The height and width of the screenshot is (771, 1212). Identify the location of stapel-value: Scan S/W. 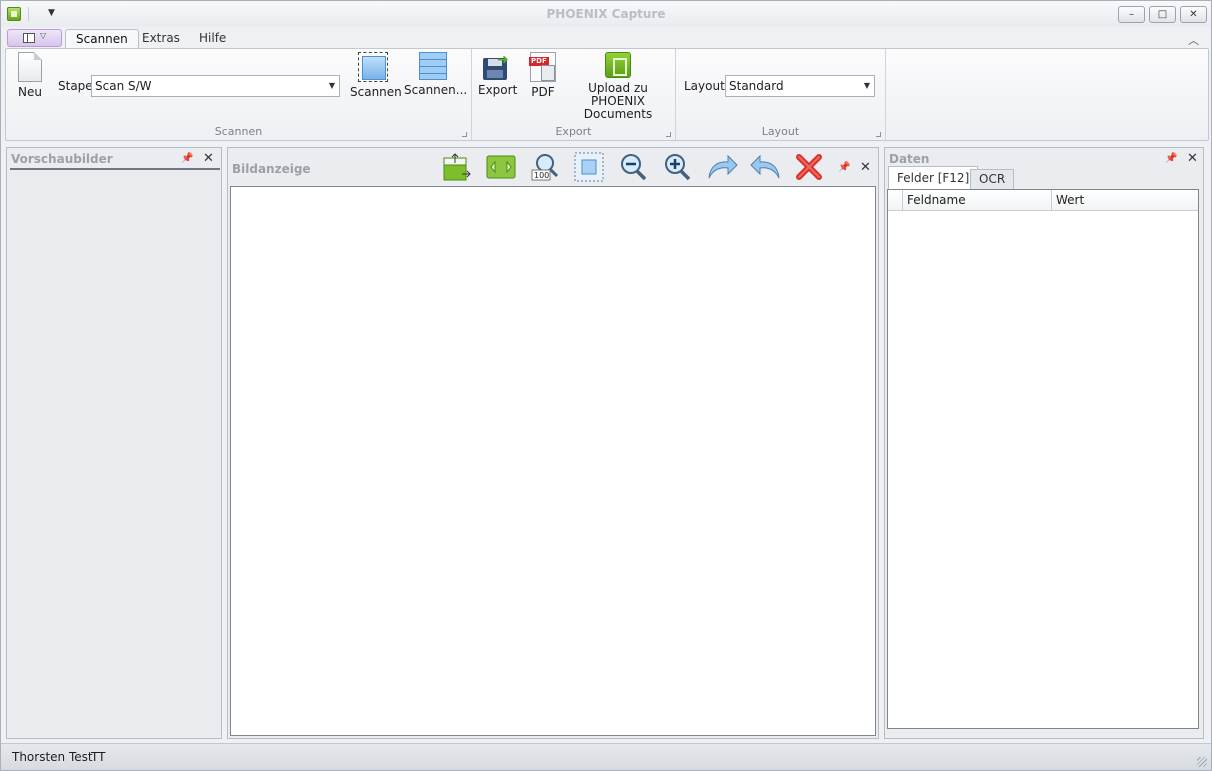
(123, 86).